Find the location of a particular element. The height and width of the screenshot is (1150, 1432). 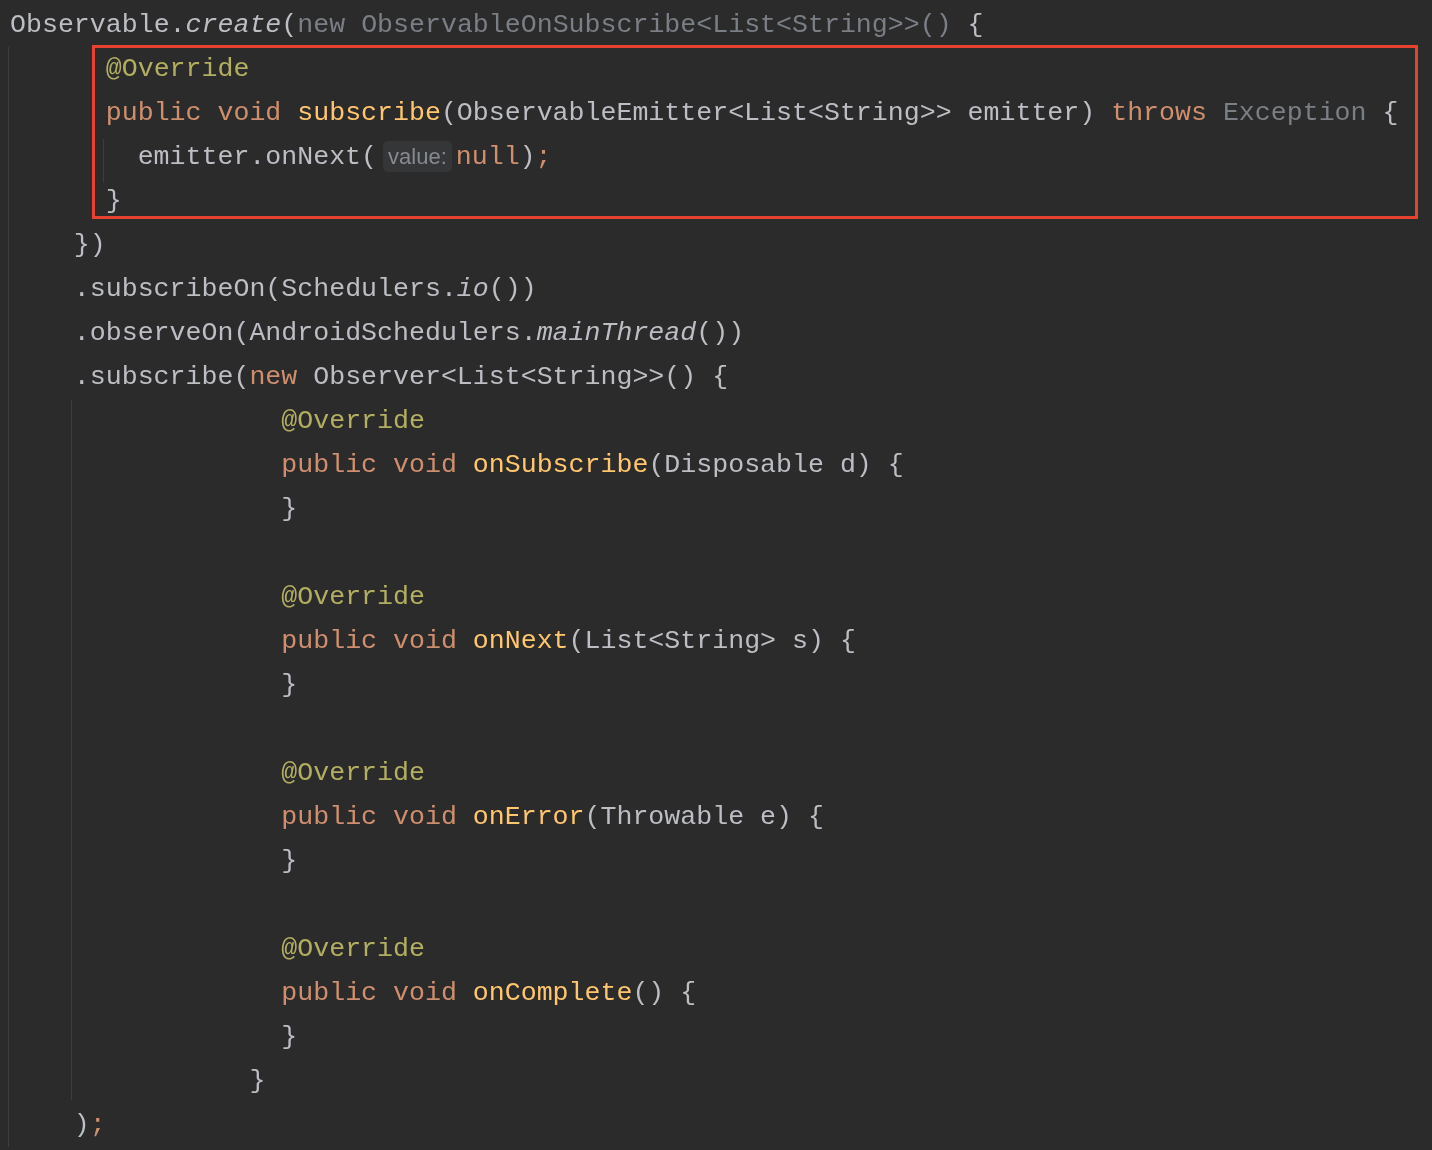

code-line: public void onError(Throwable e) { is located at coordinates (552, 817).